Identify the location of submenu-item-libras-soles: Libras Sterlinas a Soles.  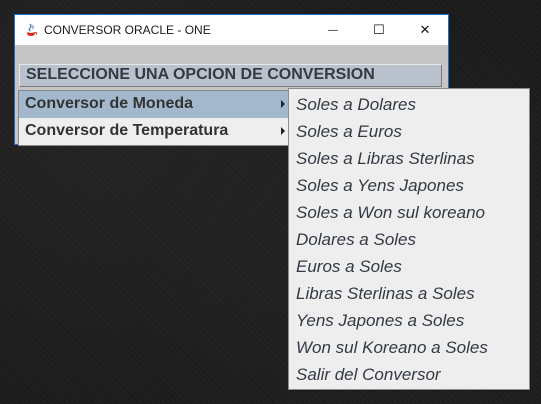
(411, 293).